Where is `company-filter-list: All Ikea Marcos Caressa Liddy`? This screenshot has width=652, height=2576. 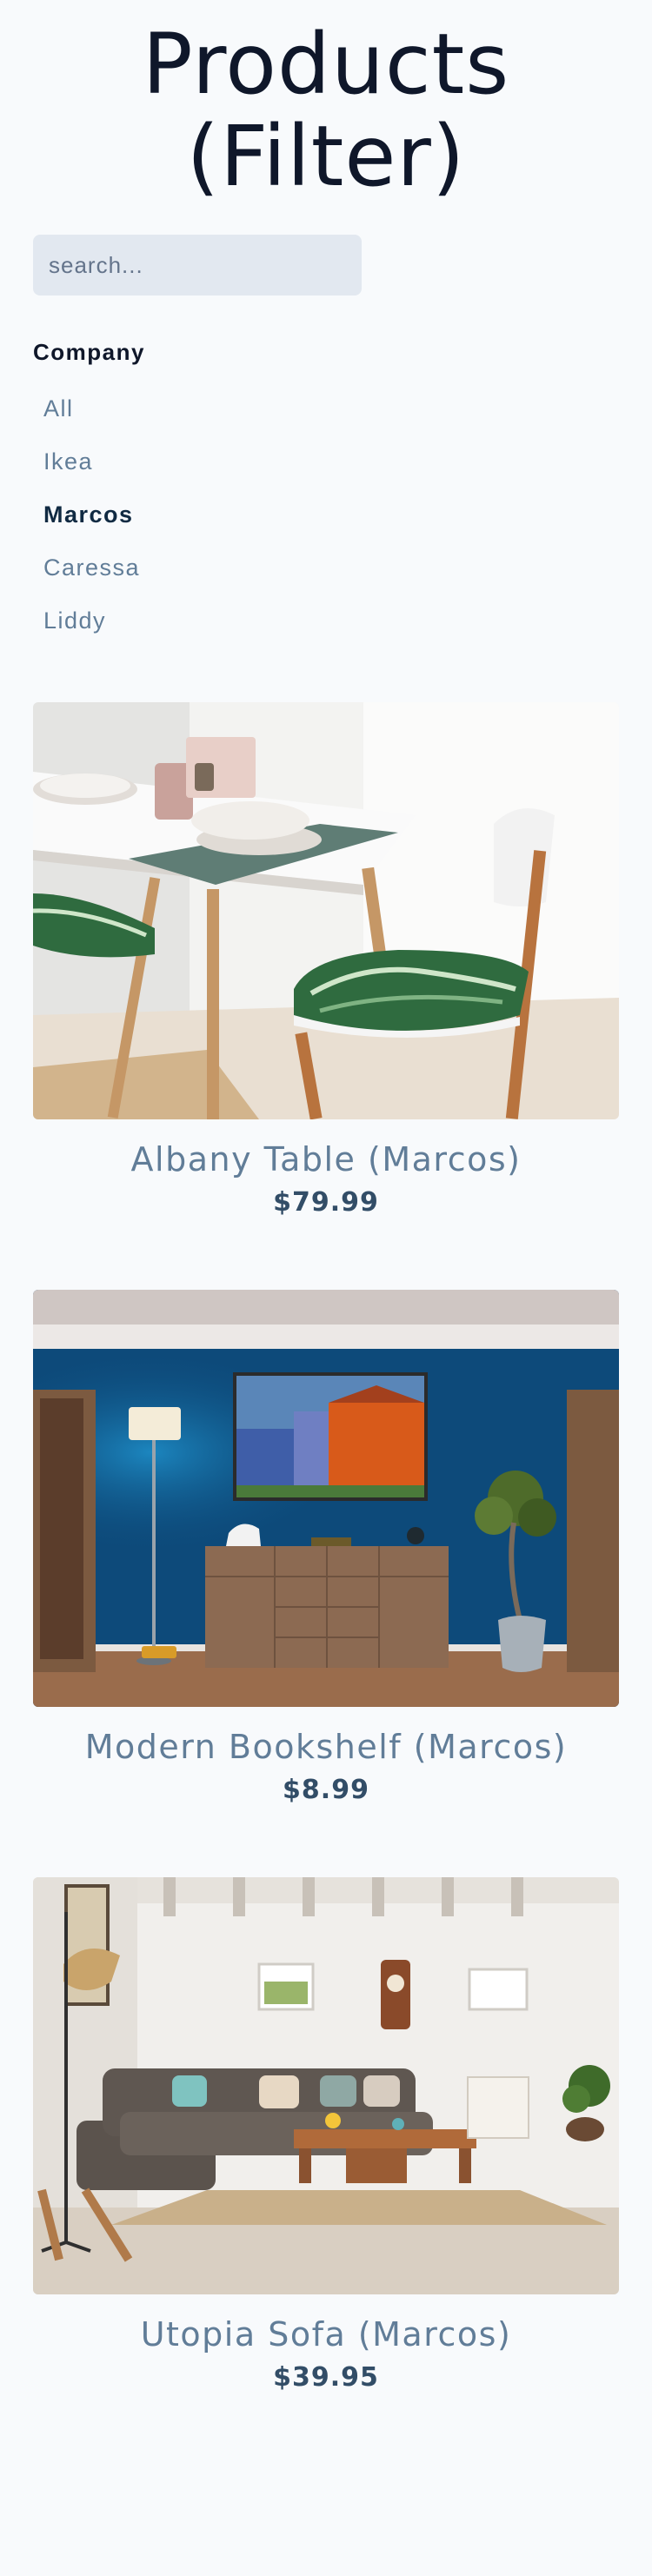
company-filter-list: All Ikea Marcos Caressa Liddy is located at coordinates (91, 514).